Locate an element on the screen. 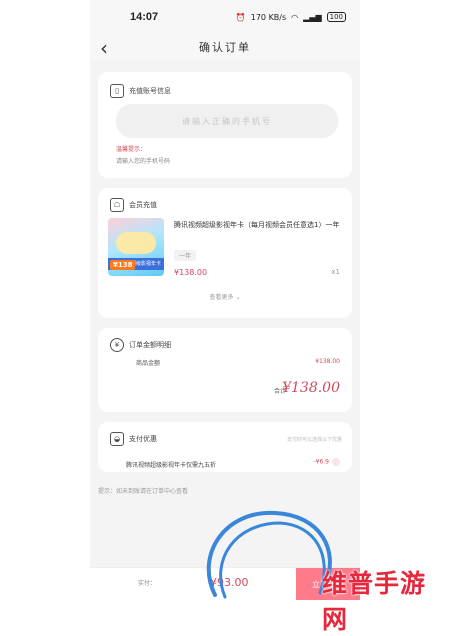 The height and width of the screenshot is (636, 450). discount-card: ◒ 支付优惠 支付时可以选择以下优惠 腾讯视频超级影视年卡仅需九五折 -¥6.9 is located at coordinates (225, 447).